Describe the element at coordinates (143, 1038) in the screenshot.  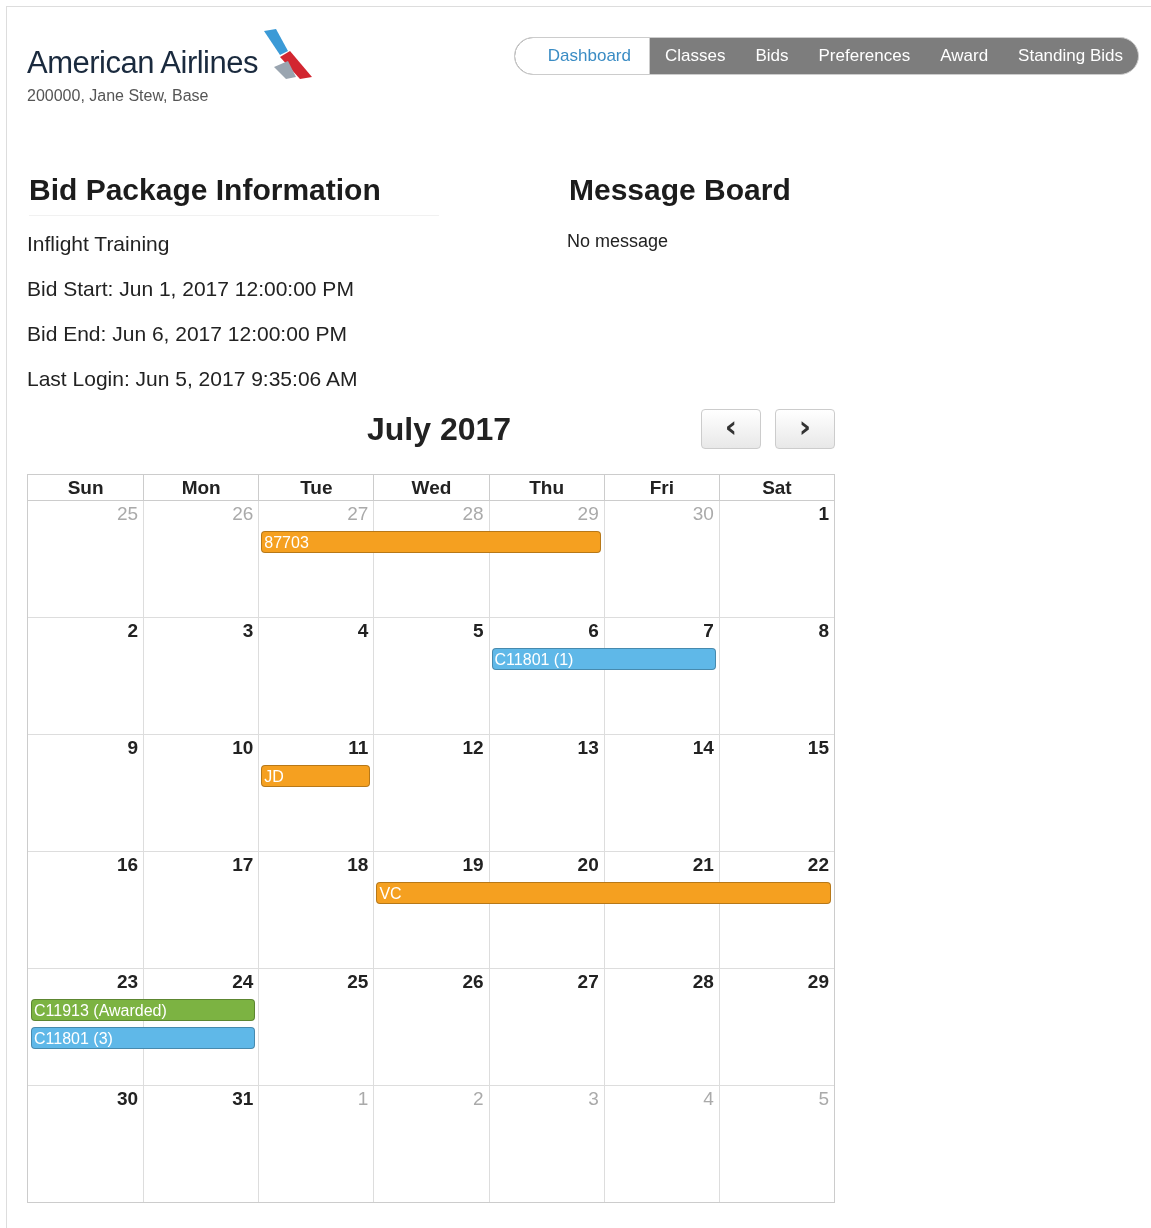
I see `calendar-event: C11801 (3)` at that location.